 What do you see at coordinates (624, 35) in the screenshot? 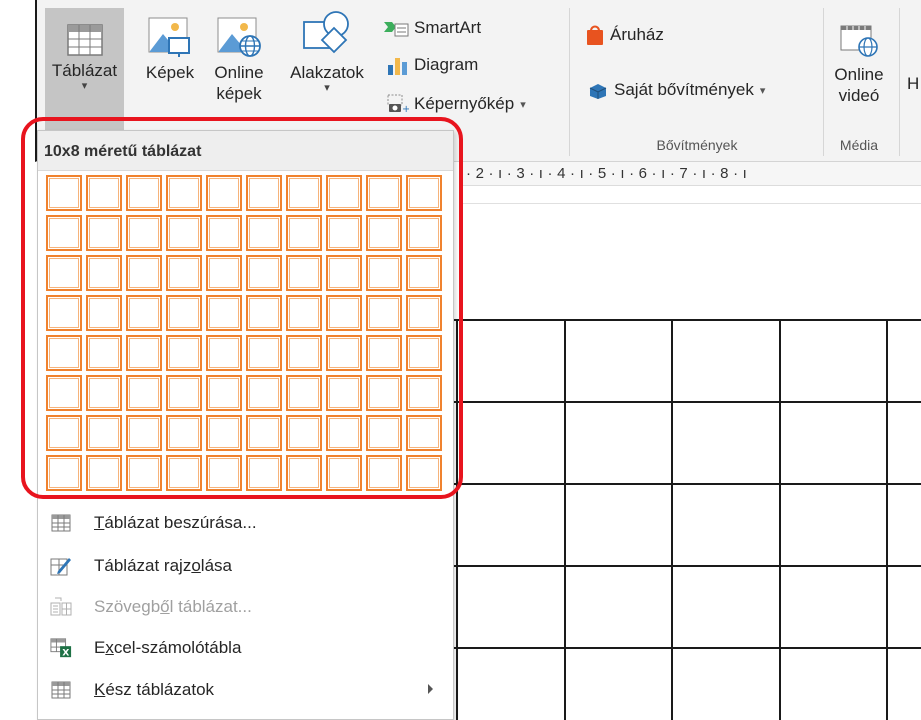
I see `store-button: Áruház` at bounding box center [624, 35].